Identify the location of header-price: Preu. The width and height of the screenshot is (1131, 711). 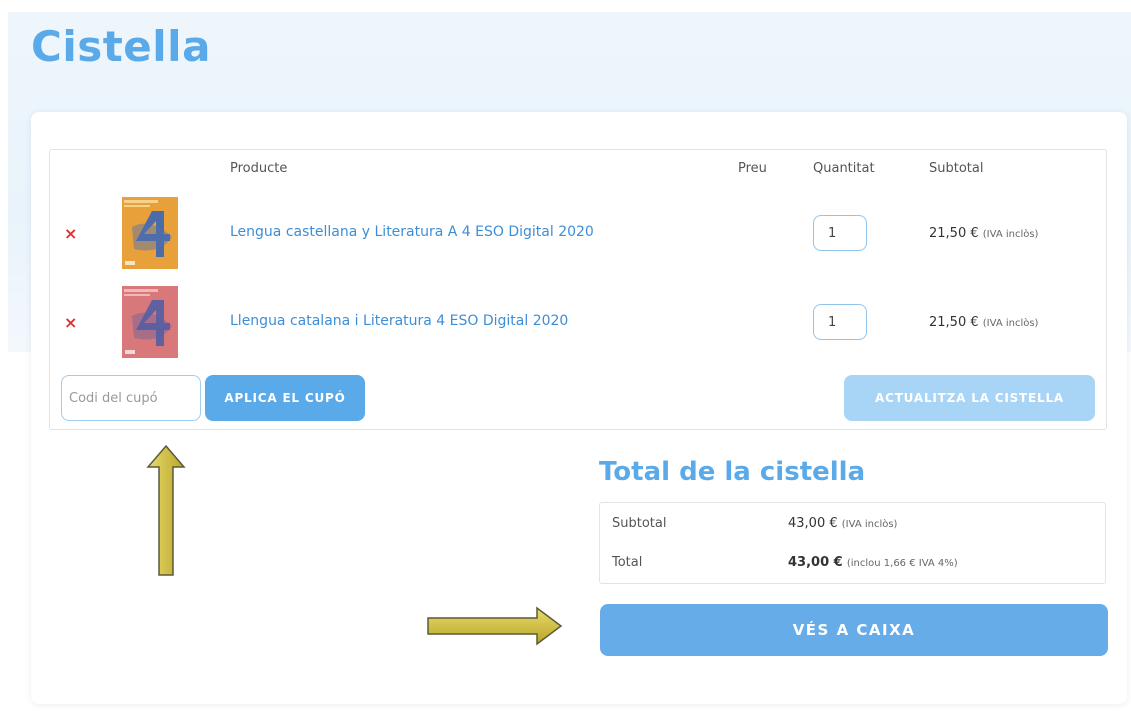
(752, 168).